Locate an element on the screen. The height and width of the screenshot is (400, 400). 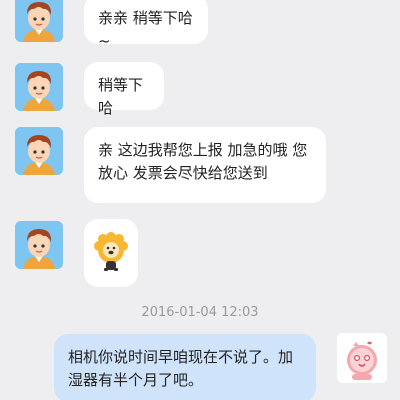
message-text: 亲亲 稍等下哈~ is located at coordinates (145, 29).